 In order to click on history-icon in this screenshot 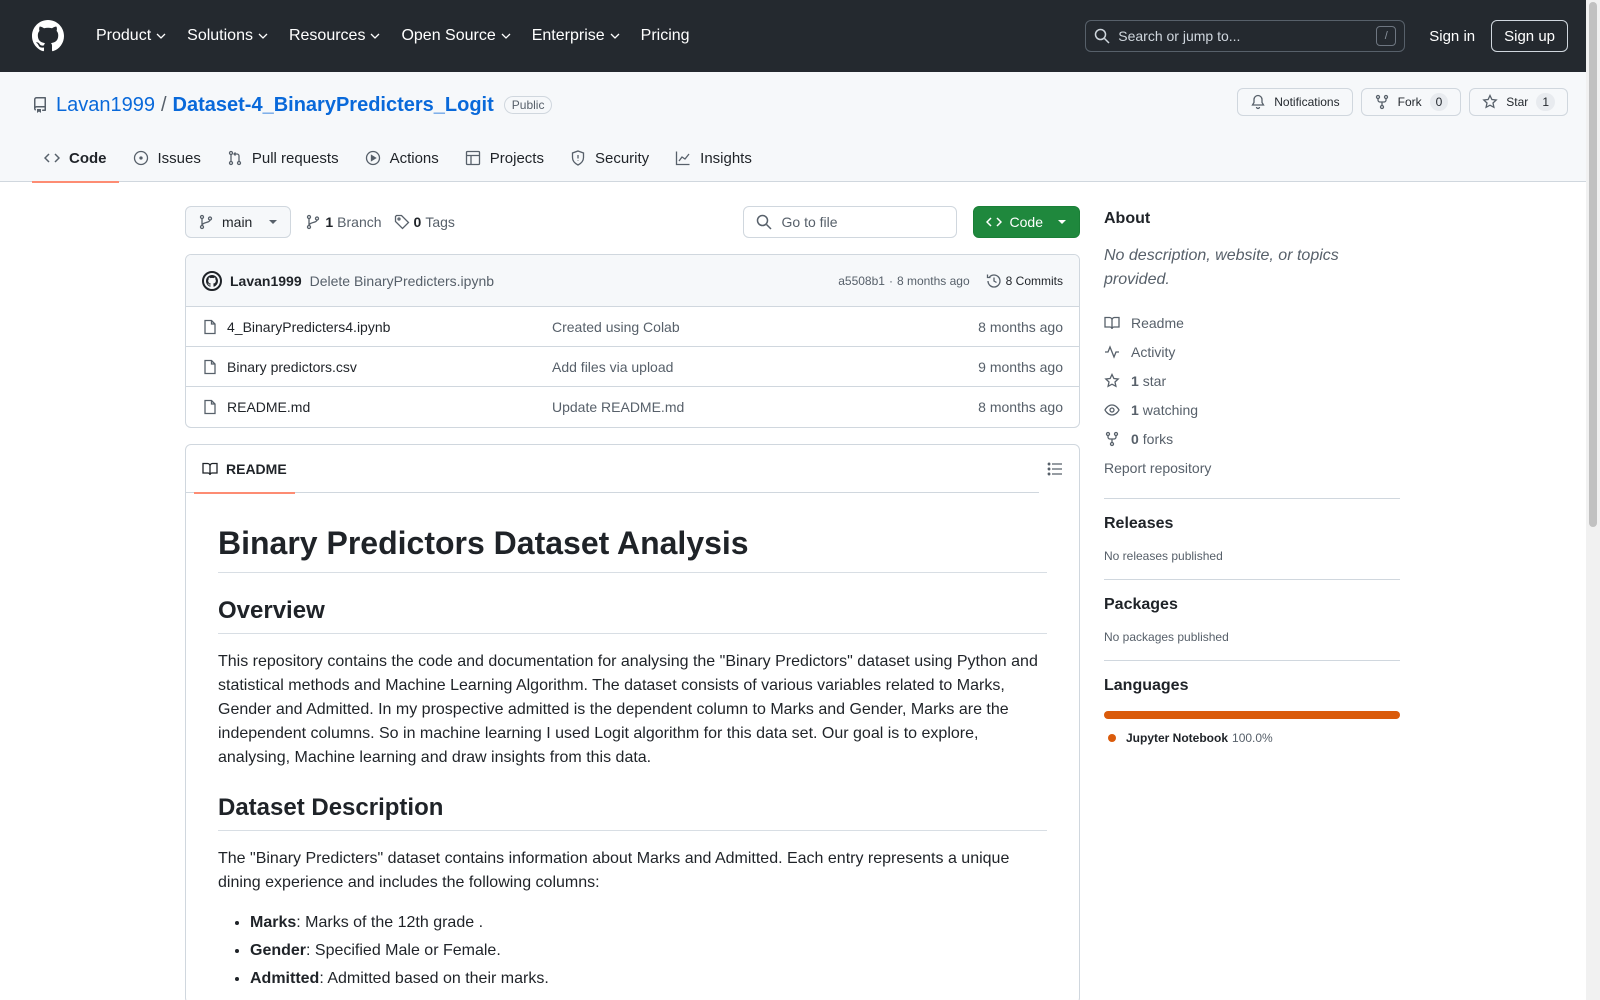, I will do `click(993, 280)`.